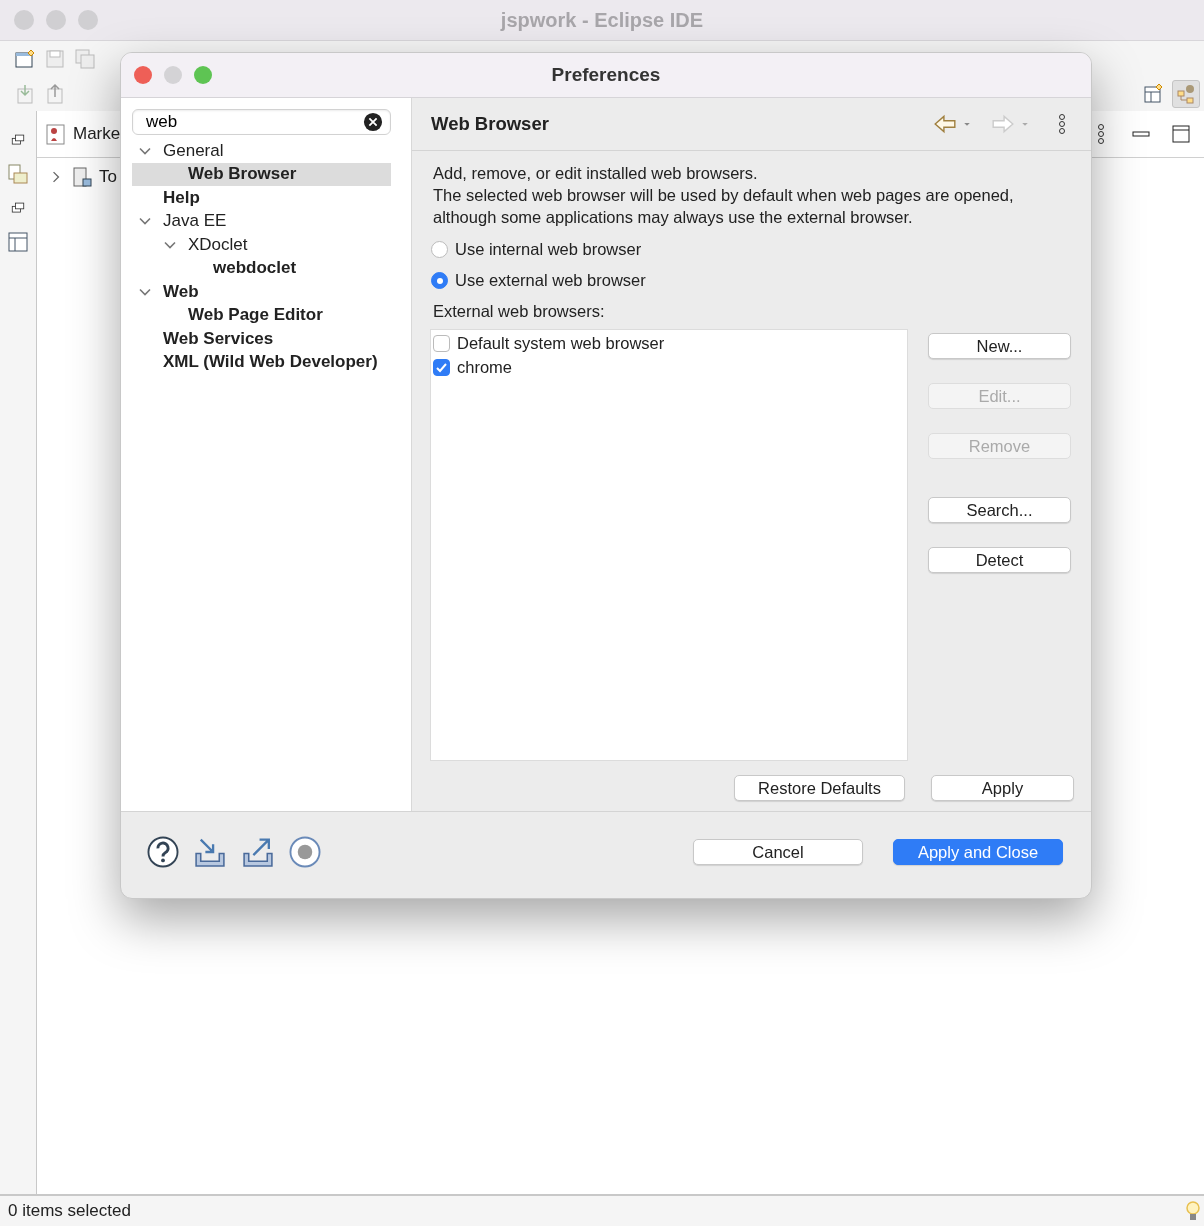 This screenshot has width=1204, height=1226. Describe the element at coordinates (270, 362) in the screenshot. I see `tree-item-label: XML (Wild Web Developer)` at that location.